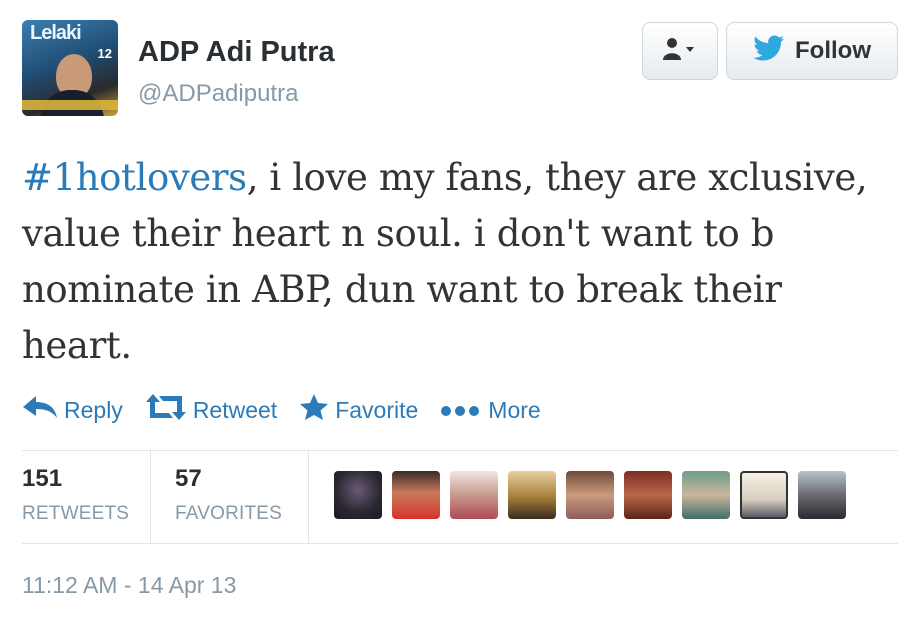 This screenshot has width=924, height=620. I want to click on retweets-label: RETWEETS, so click(76, 513).